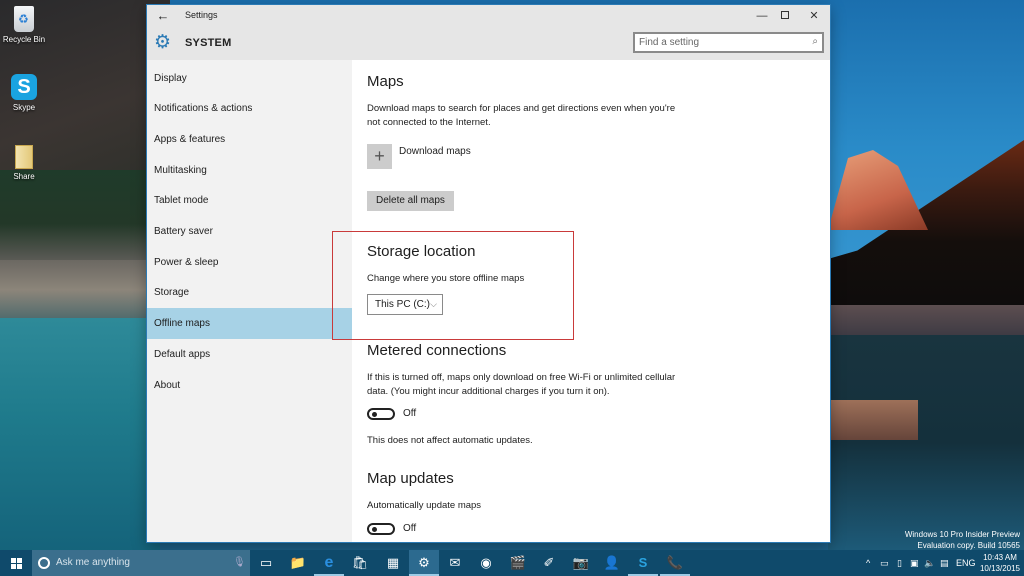 This screenshot has width=1024, height=576. What do you see at coordinates (1000, 563) in the screenshot?
I see `clock: 10:43 AM 10/13/2015` at bounding box center [1000, 563].